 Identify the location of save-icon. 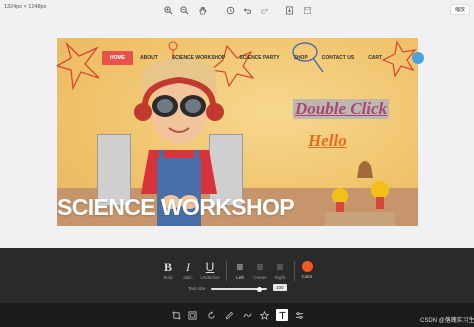
(307, 10).